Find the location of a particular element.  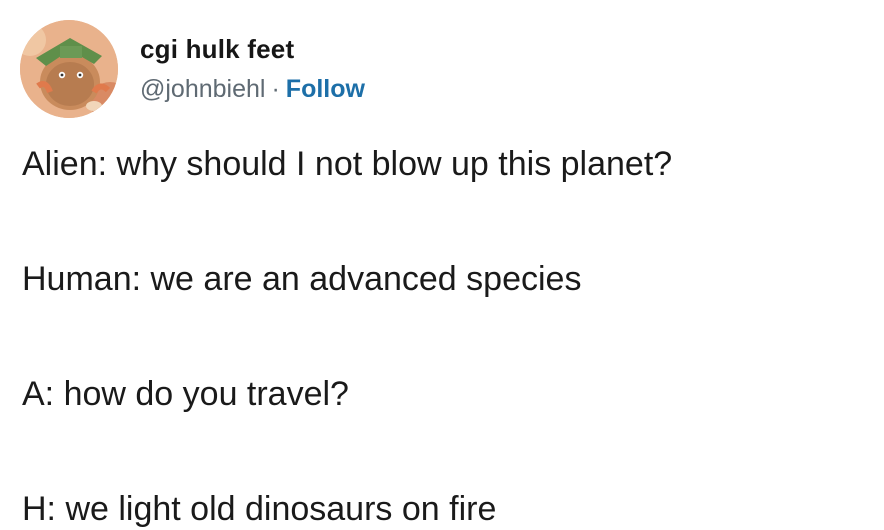

follow-button: Follow is located at coordinates (325, 89).